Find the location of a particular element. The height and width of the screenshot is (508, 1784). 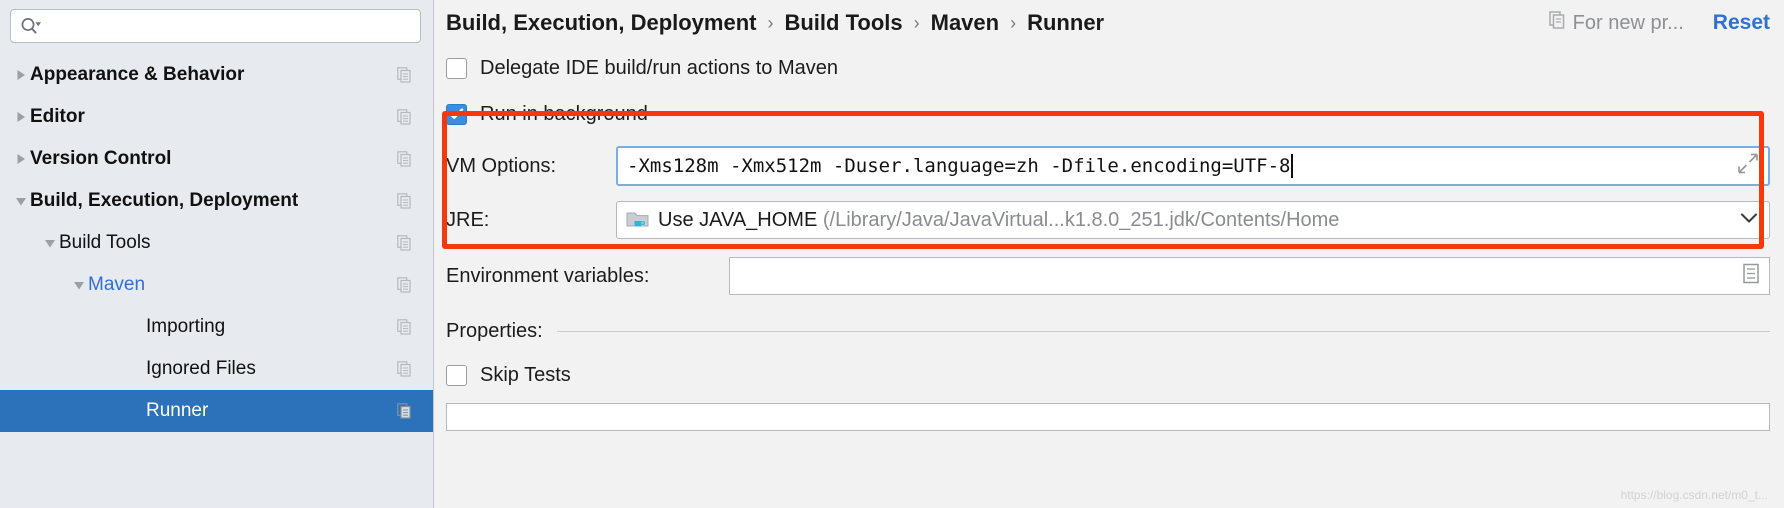

sidebar-item-label: Maven is located at coordinates (117, 284).